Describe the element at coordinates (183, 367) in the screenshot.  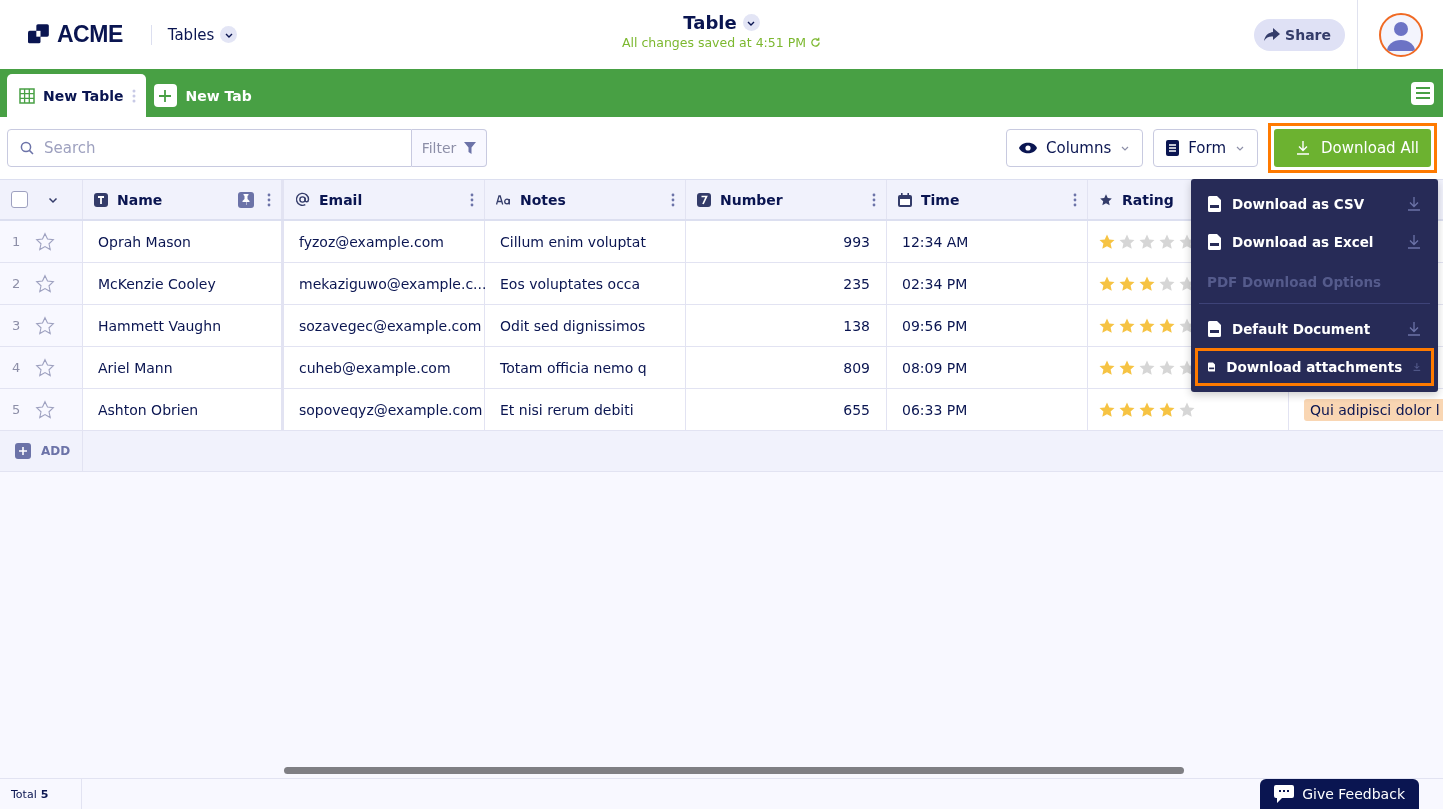
I see `table-cell: Ariel Mann` at that location.